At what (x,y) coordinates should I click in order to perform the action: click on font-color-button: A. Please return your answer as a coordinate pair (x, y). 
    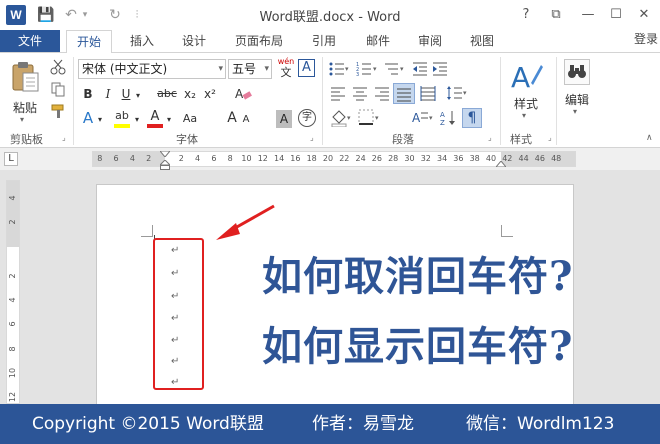
    Looking at the image, I should click on (155, 119).